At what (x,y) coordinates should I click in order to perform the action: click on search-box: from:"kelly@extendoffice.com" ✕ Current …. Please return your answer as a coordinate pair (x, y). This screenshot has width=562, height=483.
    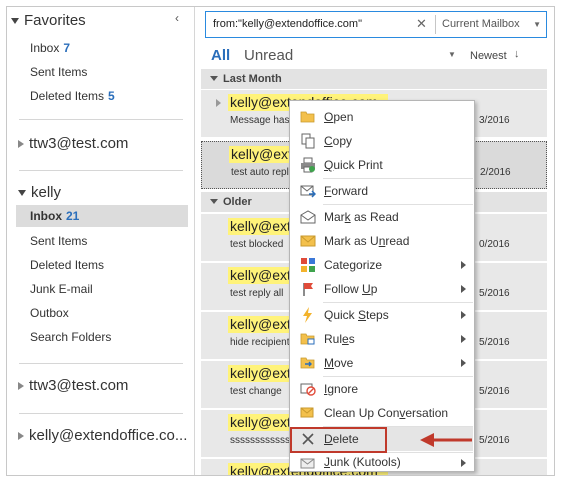
    Looking at the image, I should click on (376, 24).